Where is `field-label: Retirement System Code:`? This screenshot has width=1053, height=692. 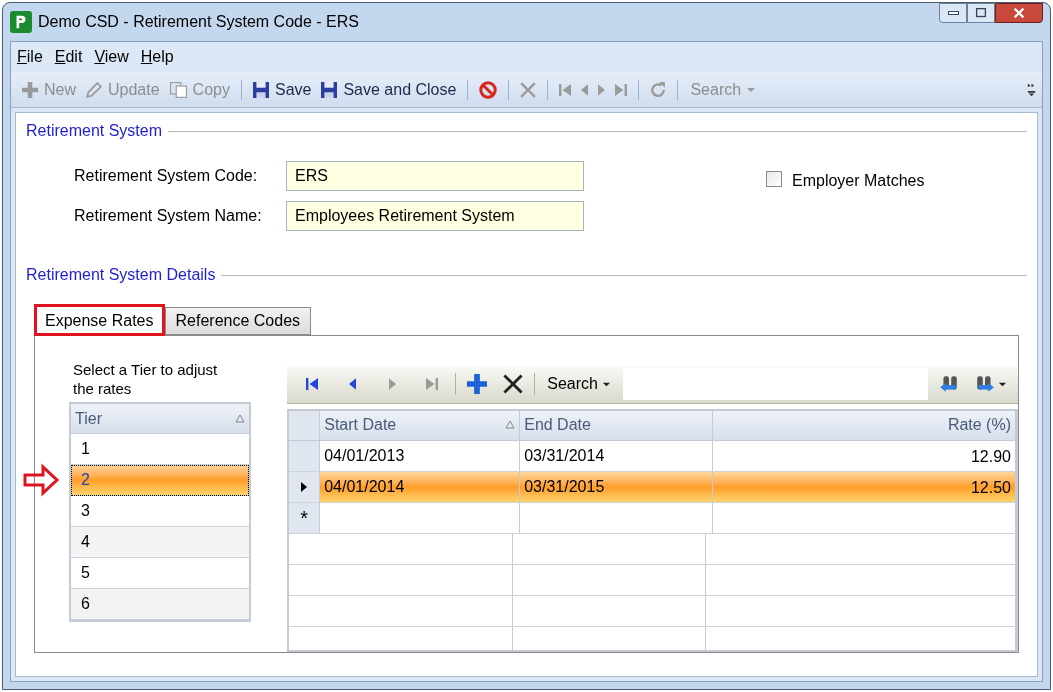
field-label: Retirement System Code: is located at coordinates (166, 176).